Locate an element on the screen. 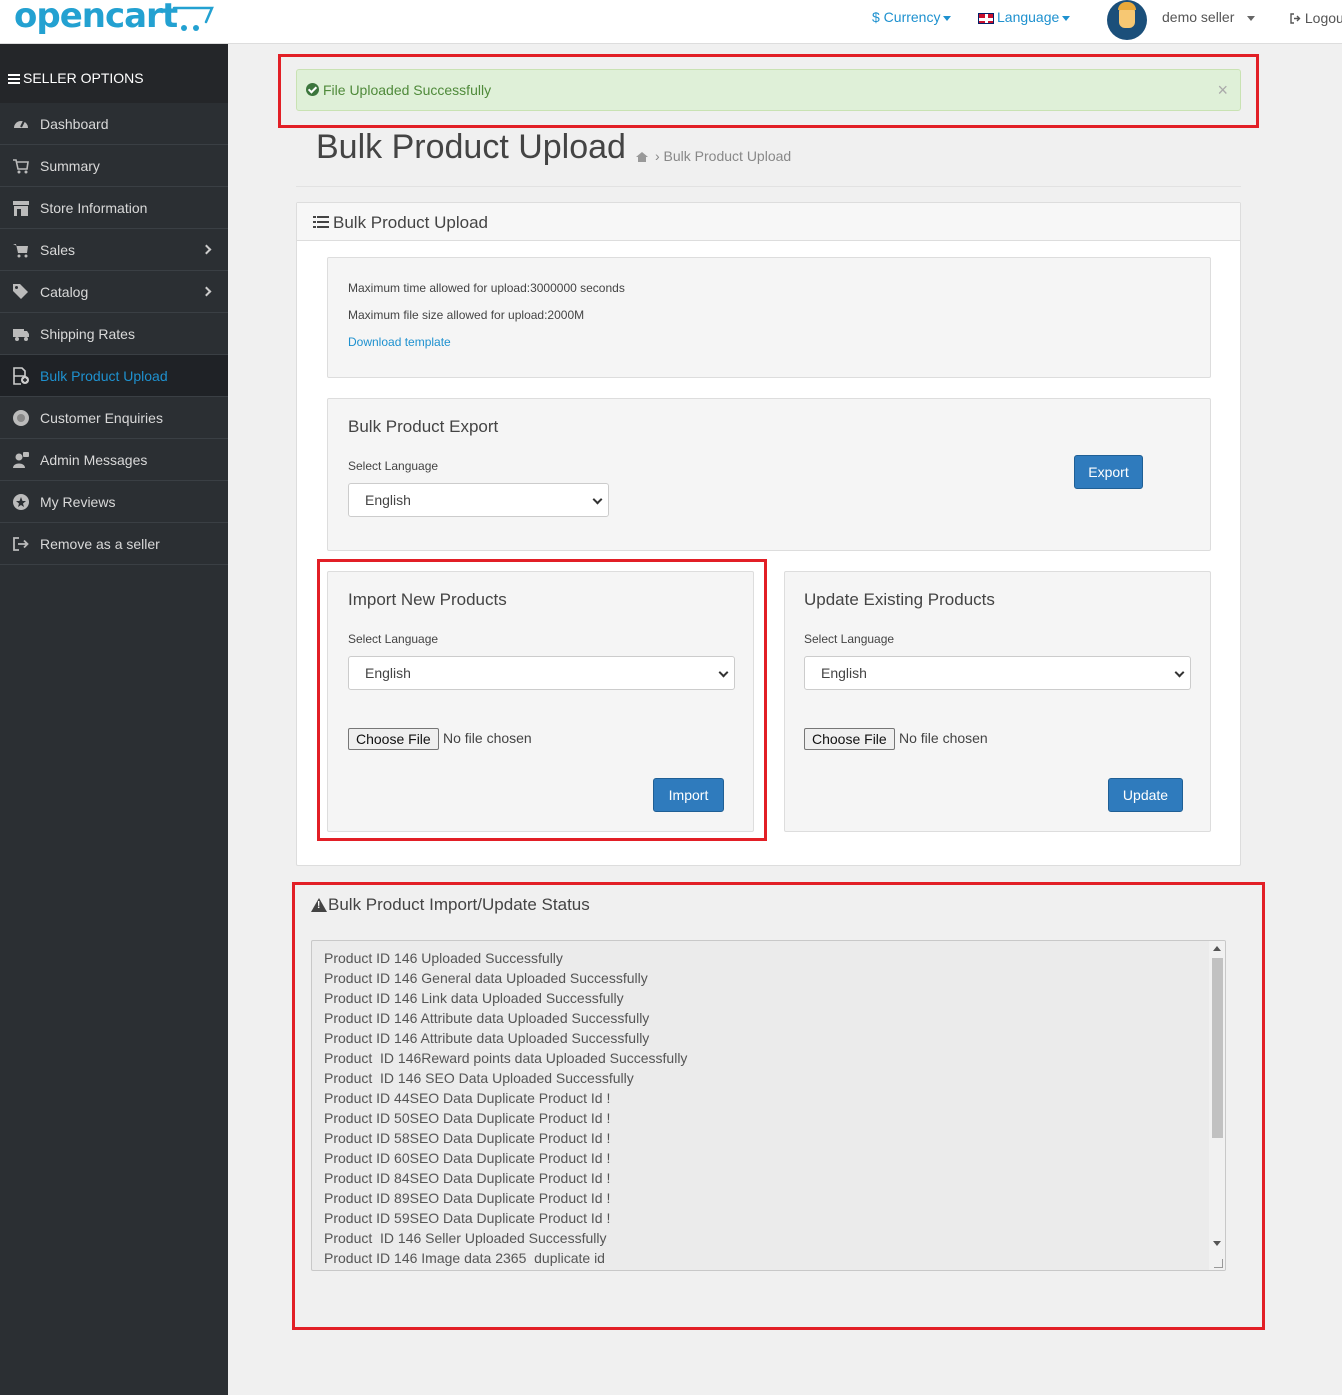 The width and height of the screenshot is (1342, 1395). sidebar-item-dashboard: Dashboard is located at coordinates (114, 124).